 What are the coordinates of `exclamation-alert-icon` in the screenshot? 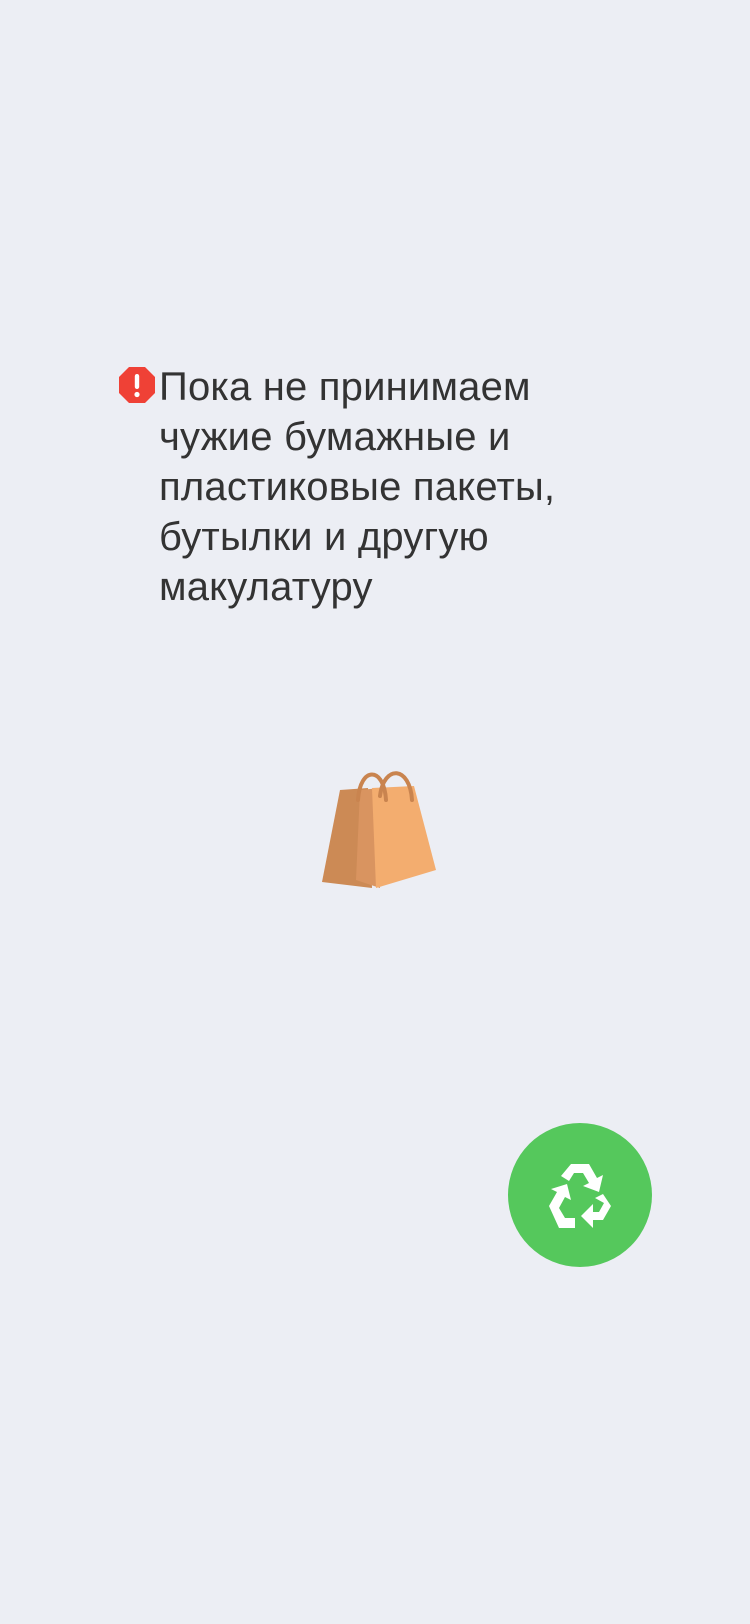 It's located at (137, 385).